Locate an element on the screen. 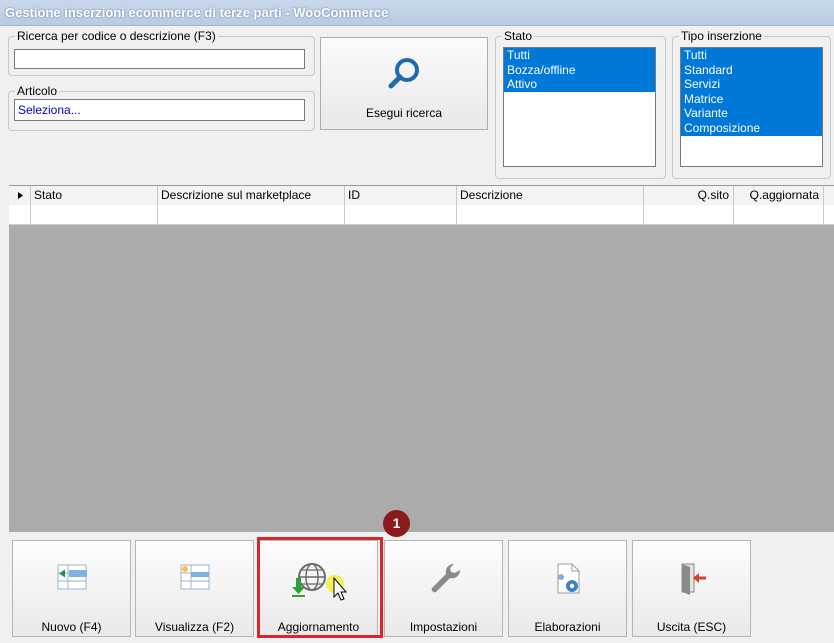 This screenshot has height=643, width=834. nuovo-button: Nuovo (F4) is located at coordinates (71, 588).